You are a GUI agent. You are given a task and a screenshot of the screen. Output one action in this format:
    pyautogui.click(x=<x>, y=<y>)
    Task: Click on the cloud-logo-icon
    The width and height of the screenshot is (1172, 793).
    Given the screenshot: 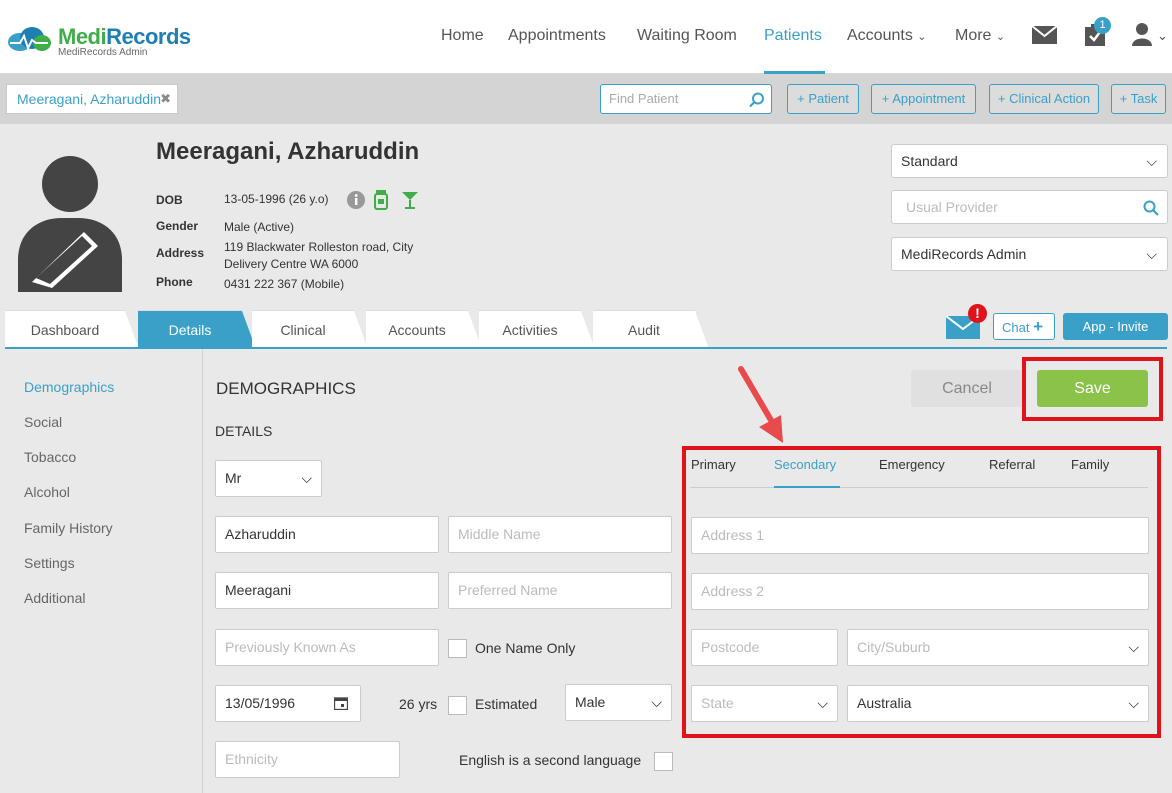 What is the action you would take?
    pyautogui.click(x=29, y=39)
    